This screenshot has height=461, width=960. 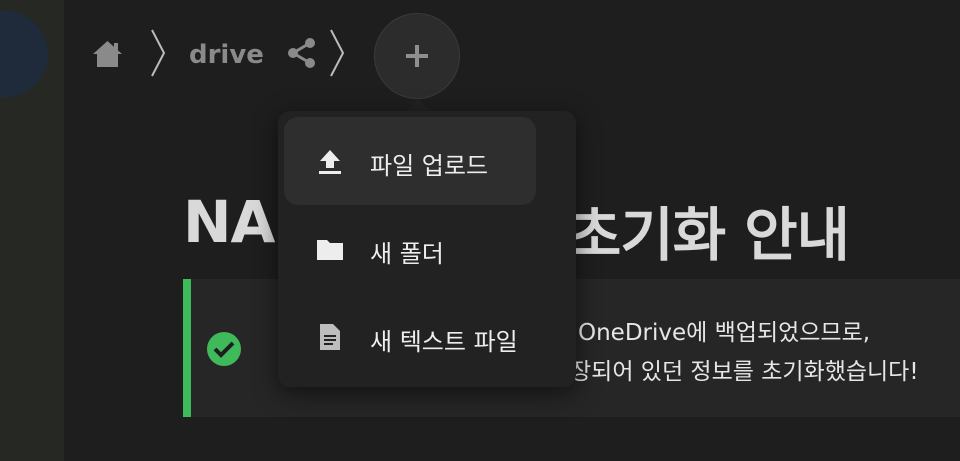 I want to click on home-icon, so click(x=107, y=54).